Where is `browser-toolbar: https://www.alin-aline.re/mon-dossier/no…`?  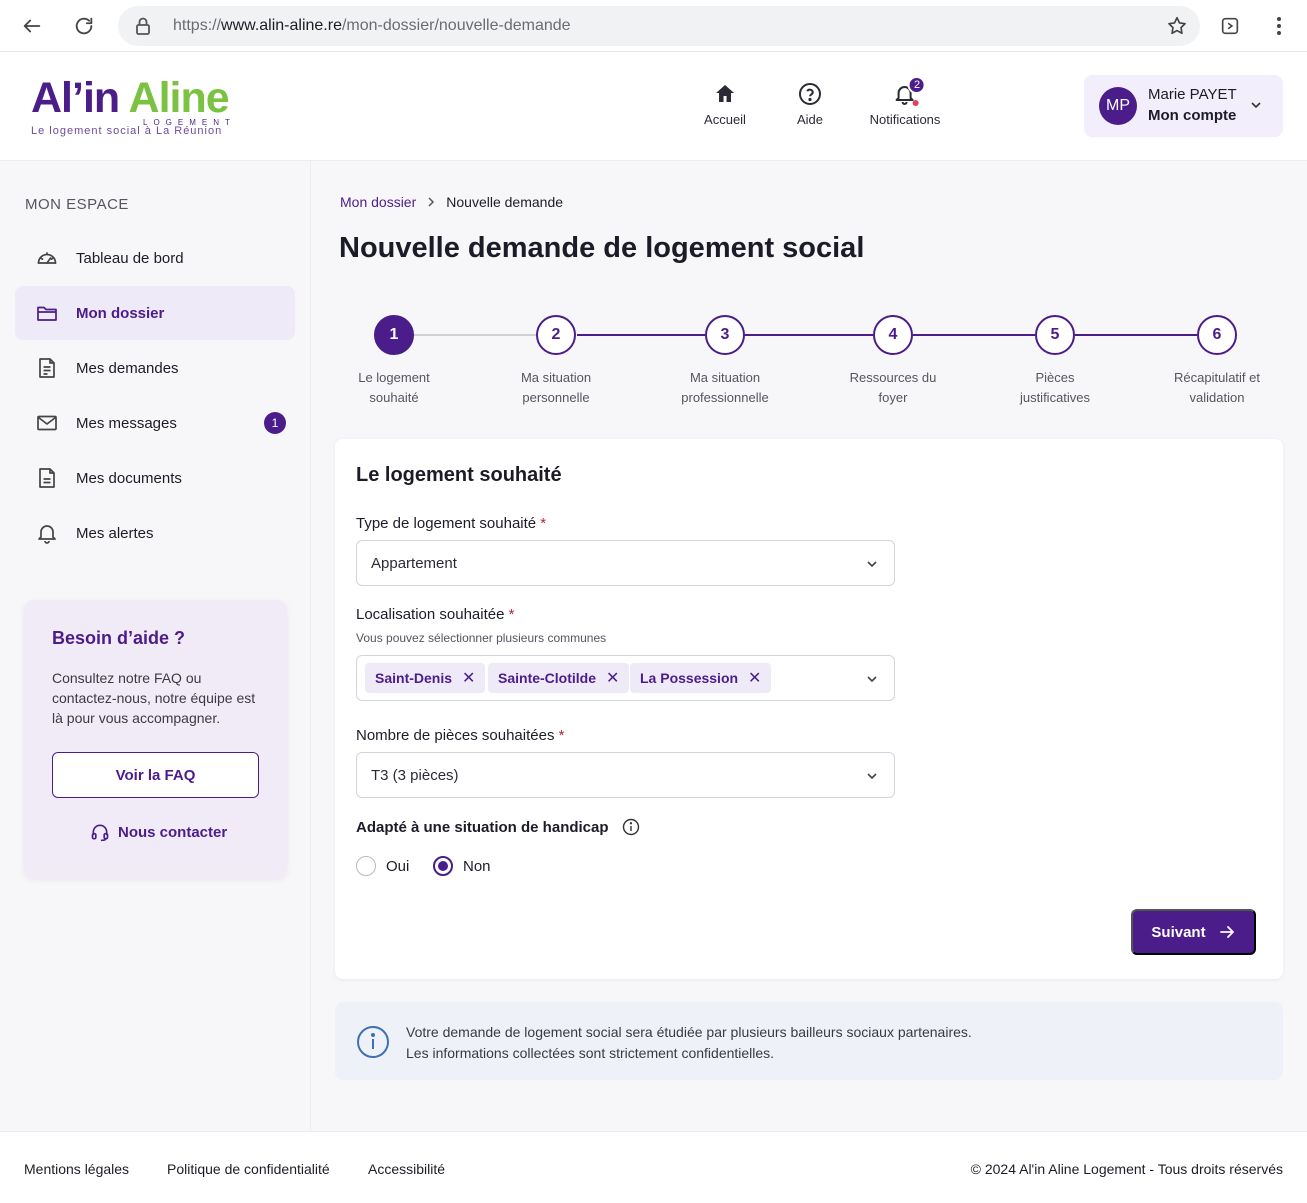 browser-toolbar: https://www.alin-aline.re/mon-dossier/no… is located at coordinates (653, 26).